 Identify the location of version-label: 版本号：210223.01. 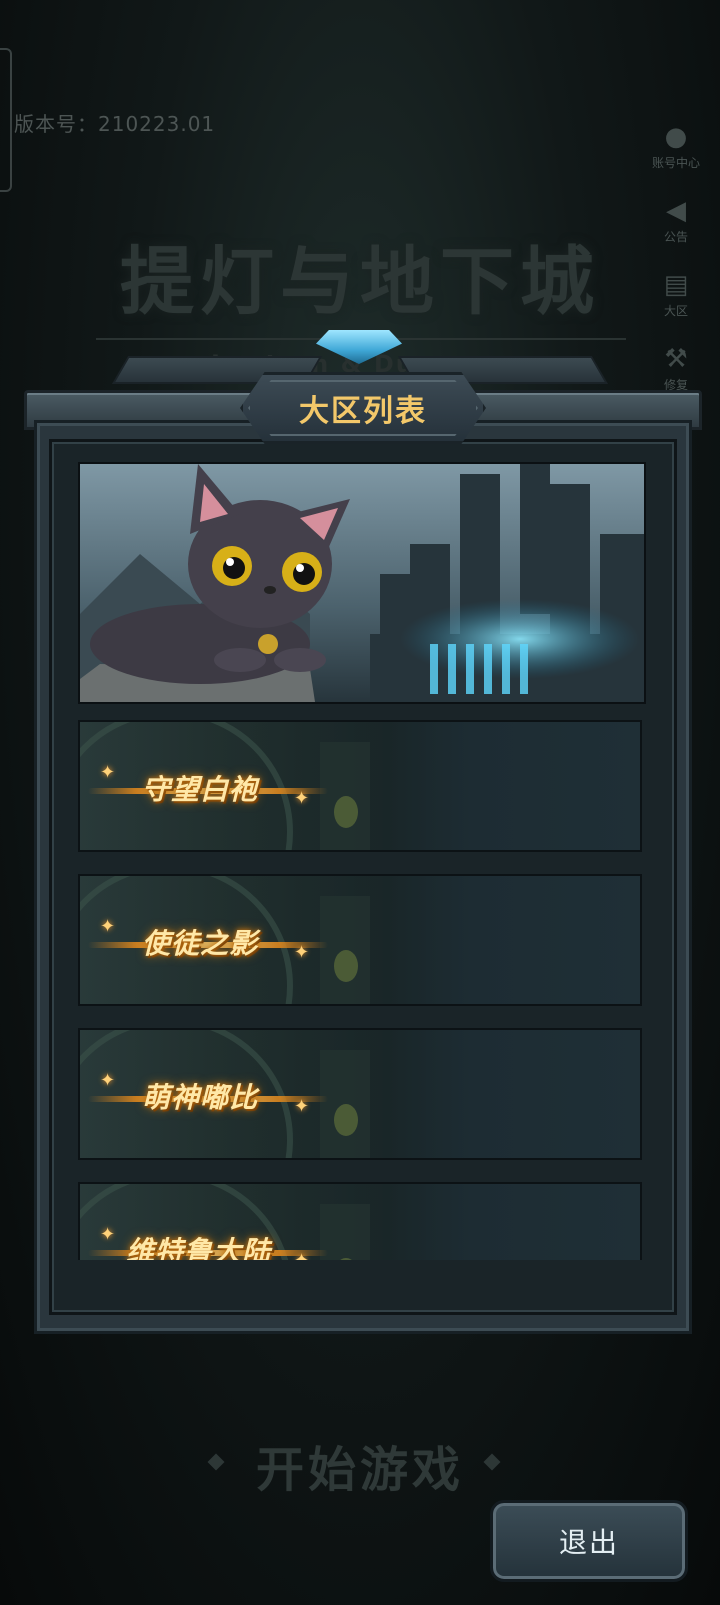
(115, 124).